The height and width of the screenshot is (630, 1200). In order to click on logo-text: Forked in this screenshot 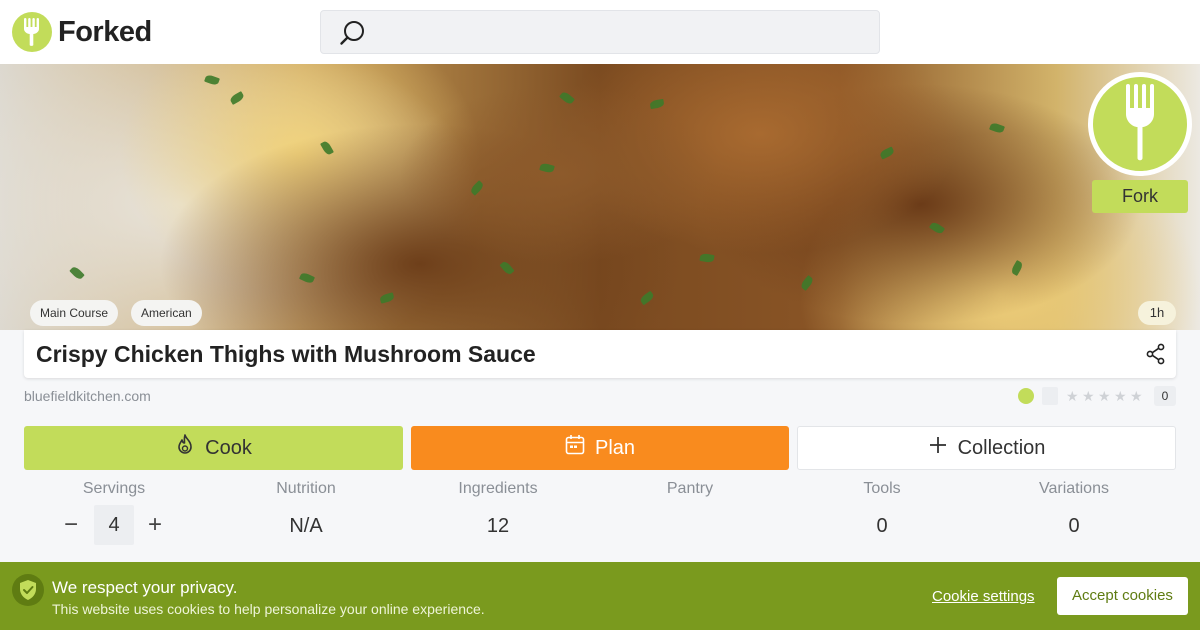, I will do `click(105, 31)`.